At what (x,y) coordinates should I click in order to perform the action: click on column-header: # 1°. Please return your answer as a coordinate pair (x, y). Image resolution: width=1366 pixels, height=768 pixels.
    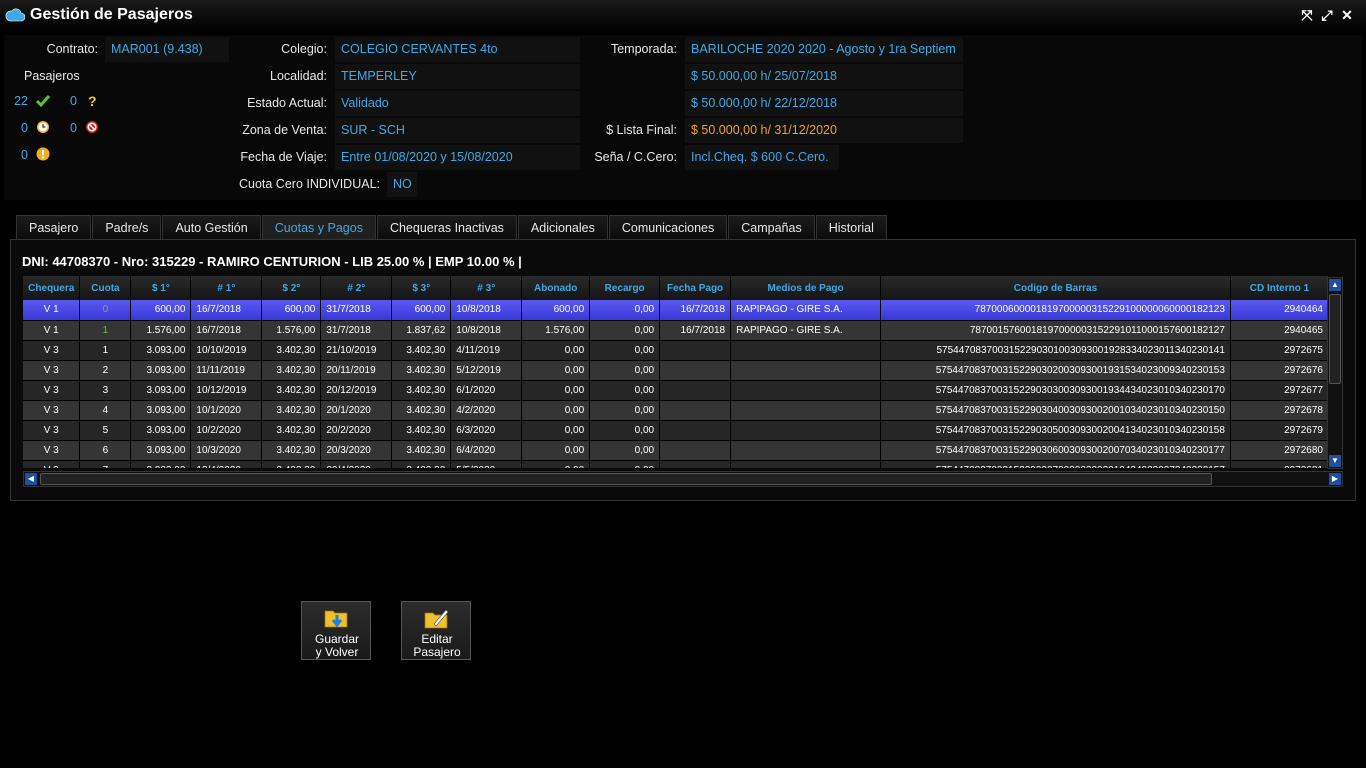
    Looking at the image, I should click on (226, 288).